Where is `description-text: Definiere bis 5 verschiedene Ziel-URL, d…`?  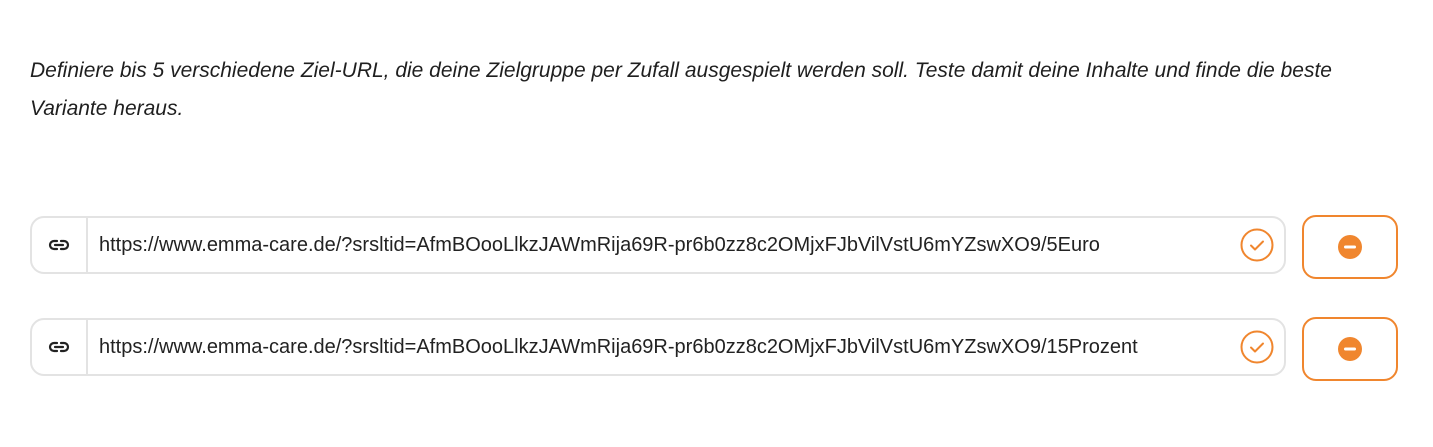
description-text: Definiere bis 5 verschiedene Ziel-URL, d… is located at coordinates (681, 89).